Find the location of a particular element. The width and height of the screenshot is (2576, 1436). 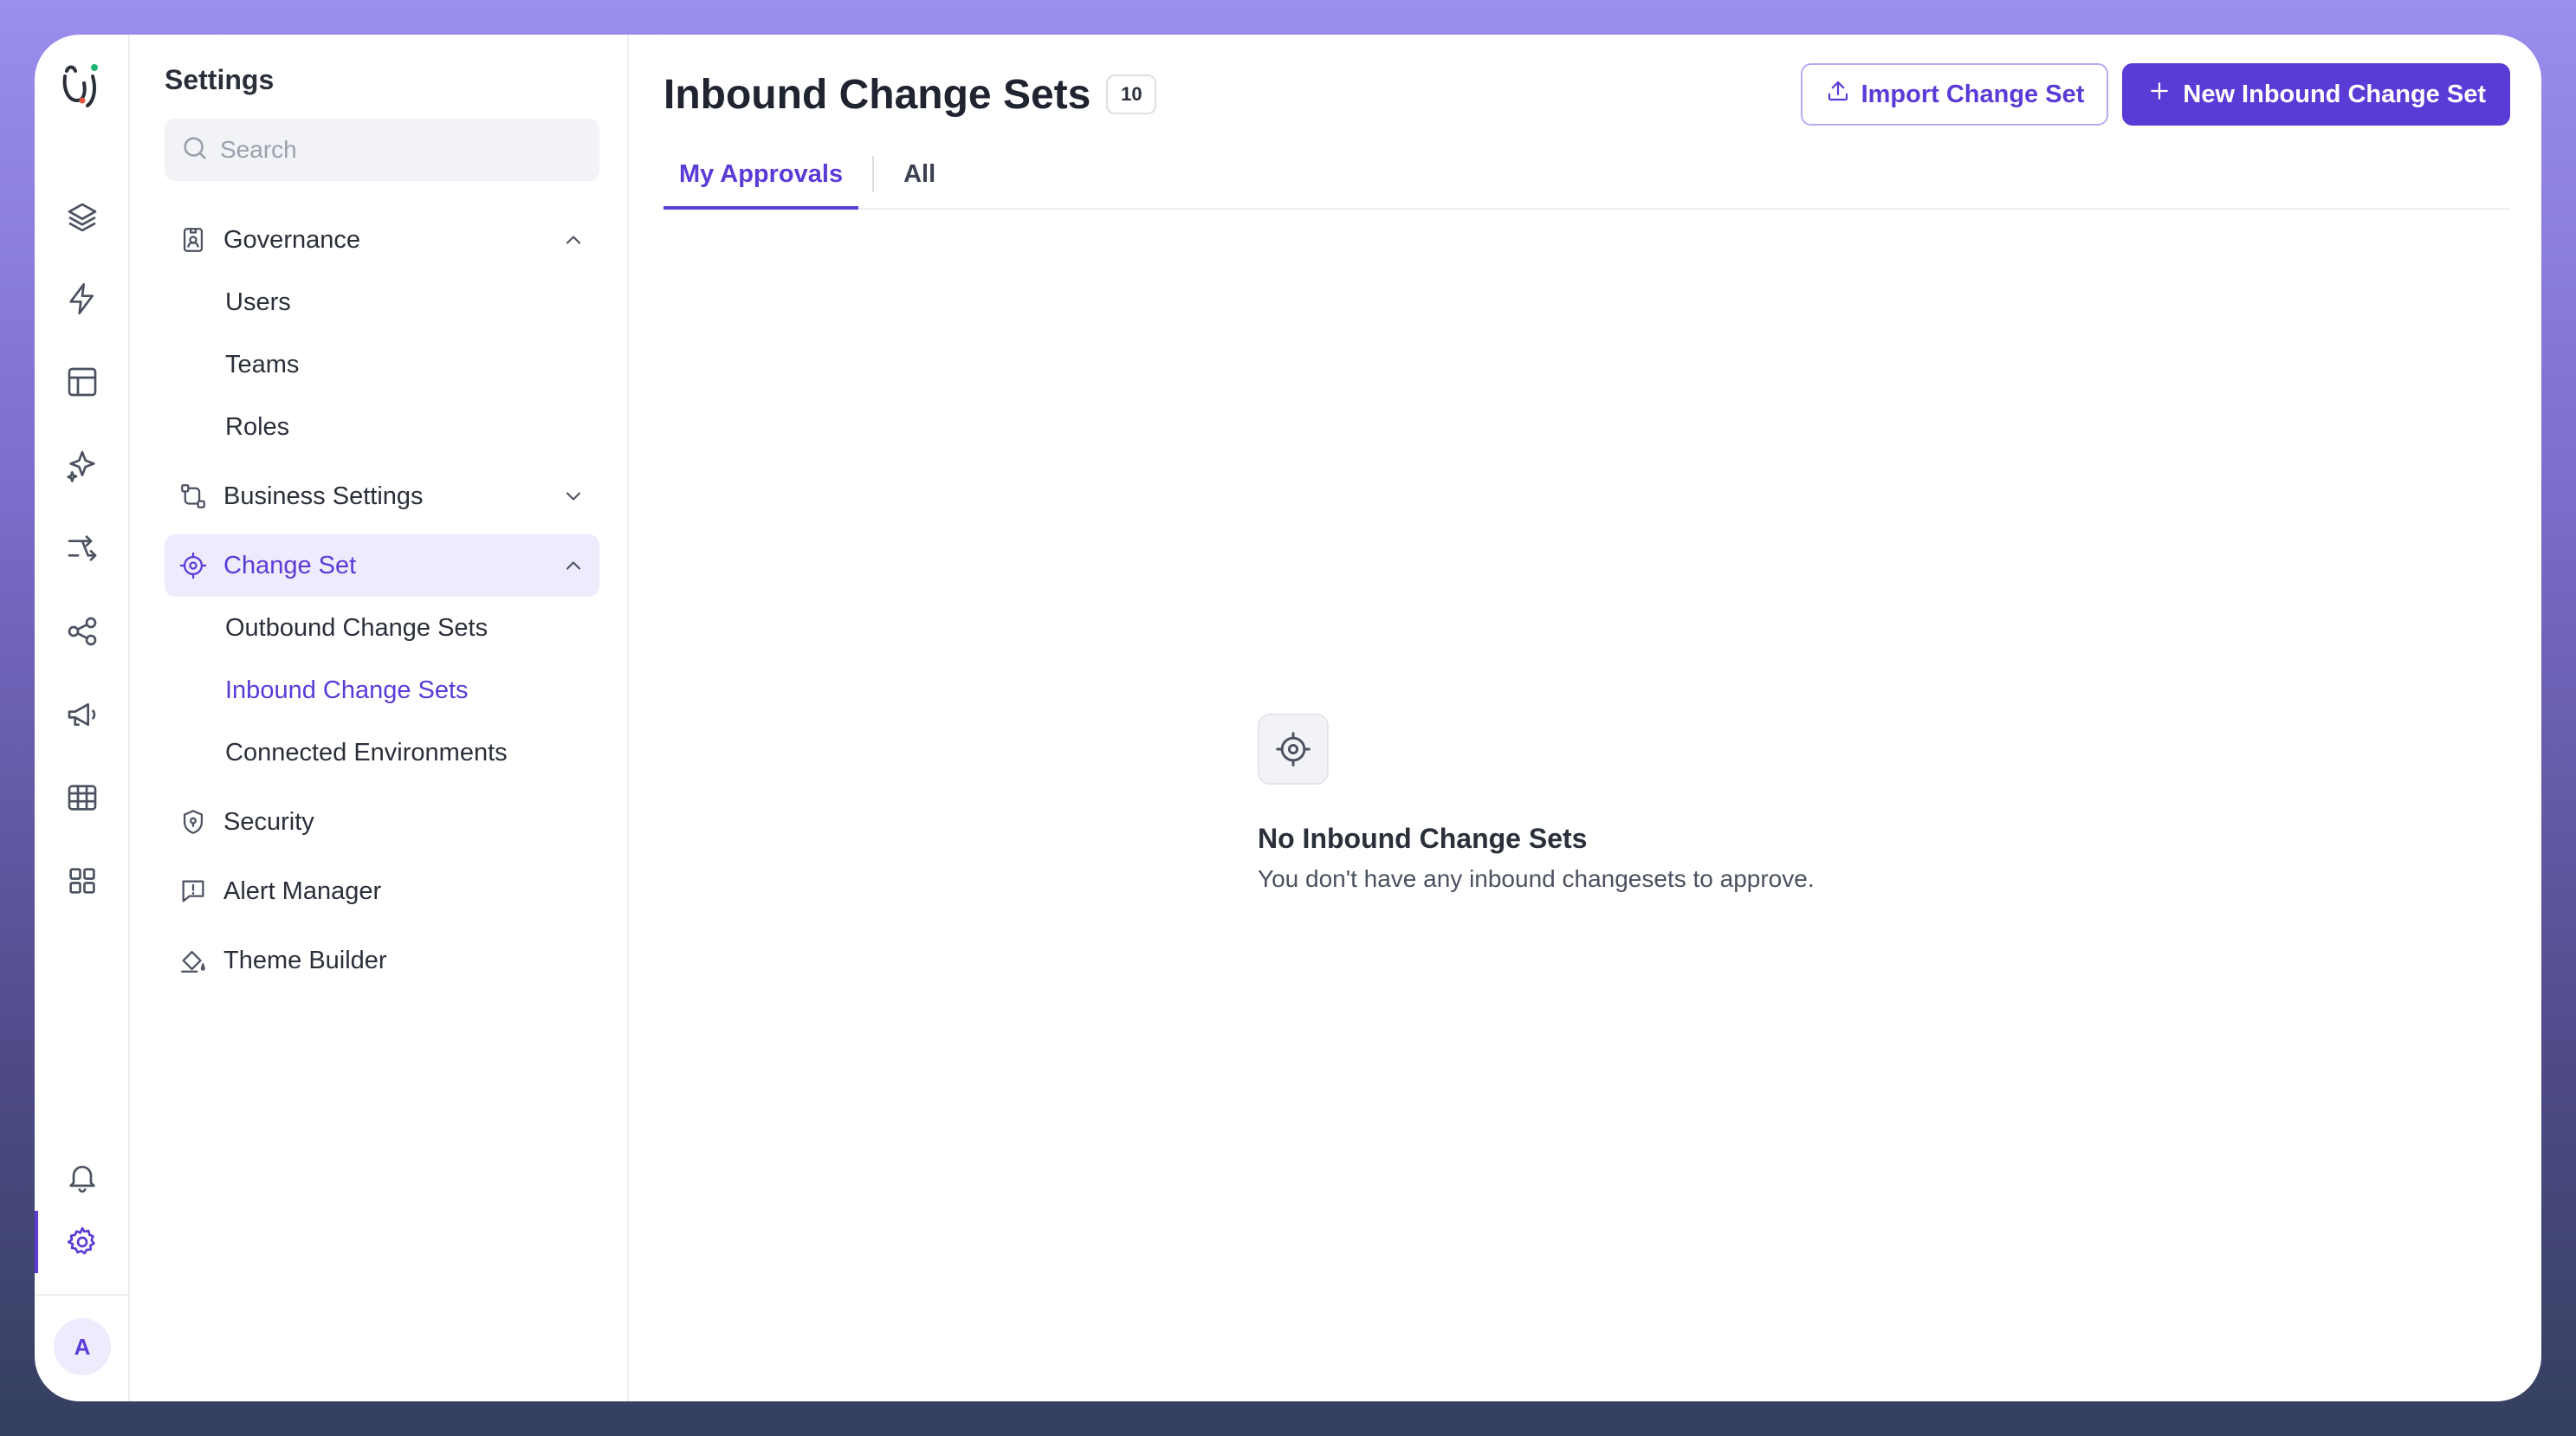

sidebar-item-theme-builder: Theme Builder is located at coordinates (382, 961).